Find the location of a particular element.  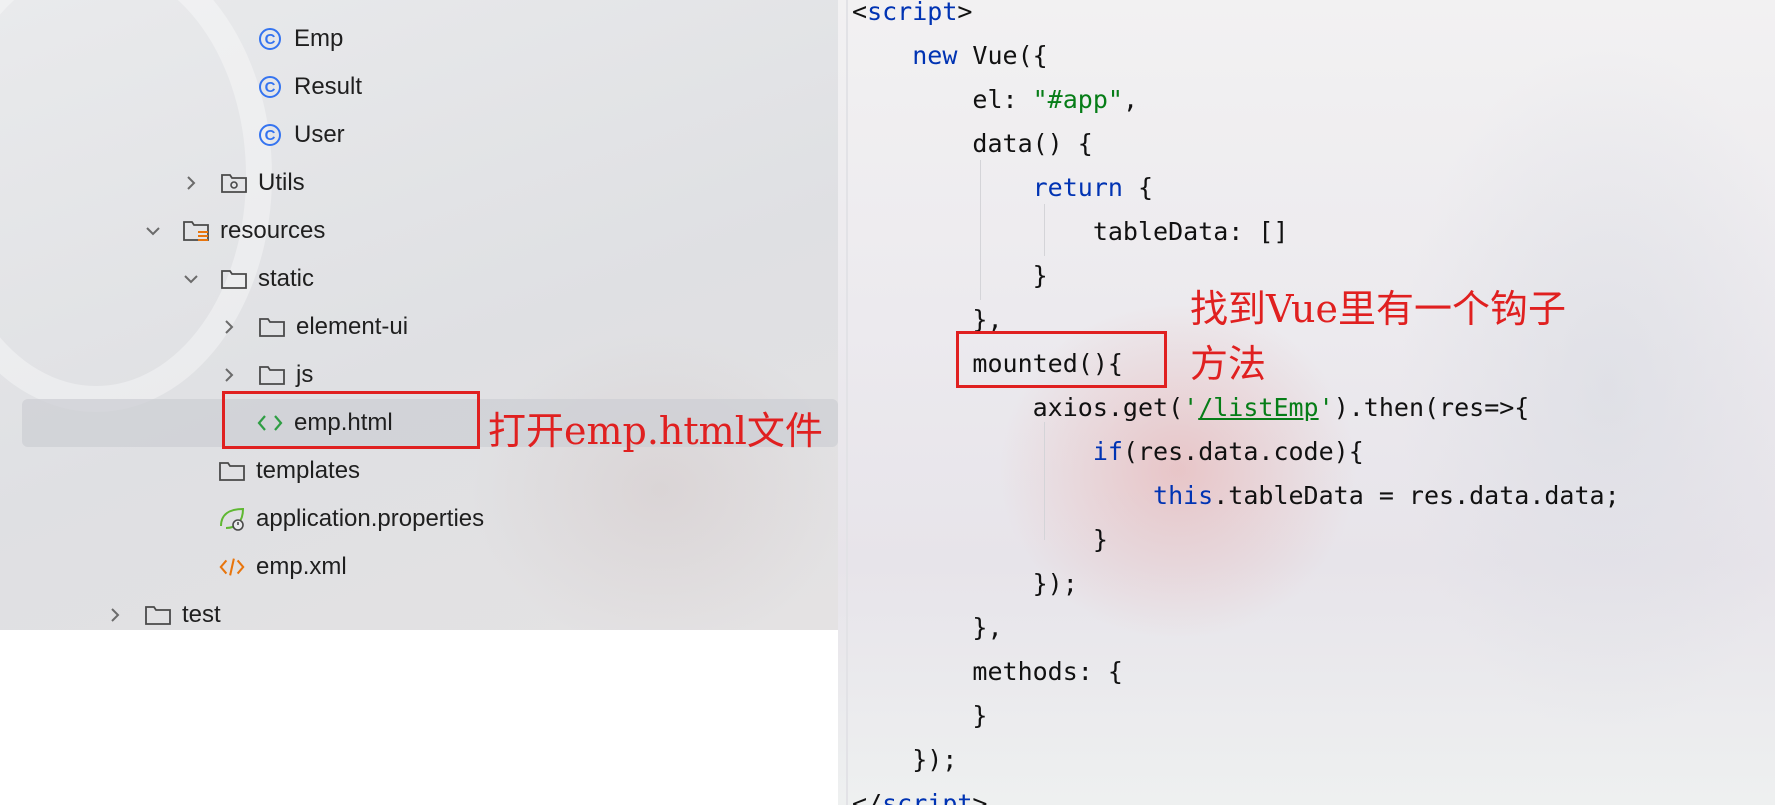

tree-item-label: Emp is located at coordinates (319, 38).